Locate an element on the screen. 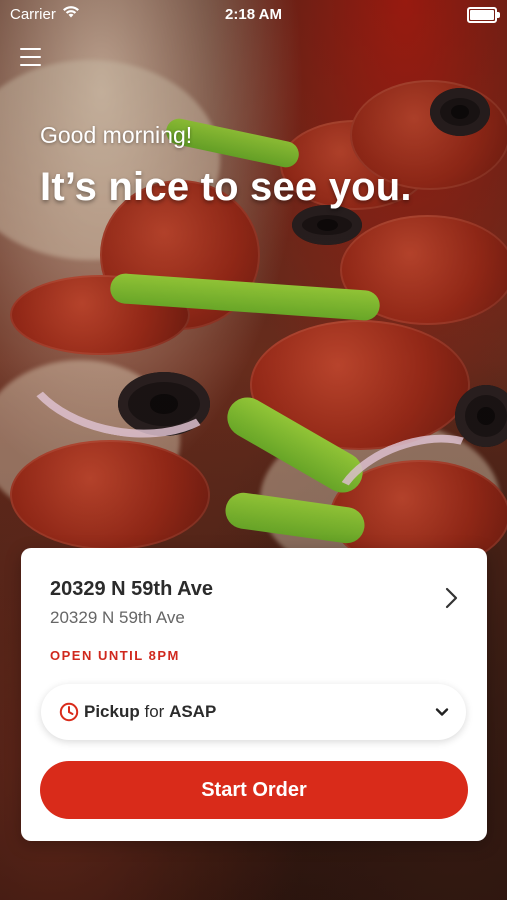 The height and width of the screenshot is (900, 507). location-name: 20329 N 59th Ave is located at coordinates (131, 589).